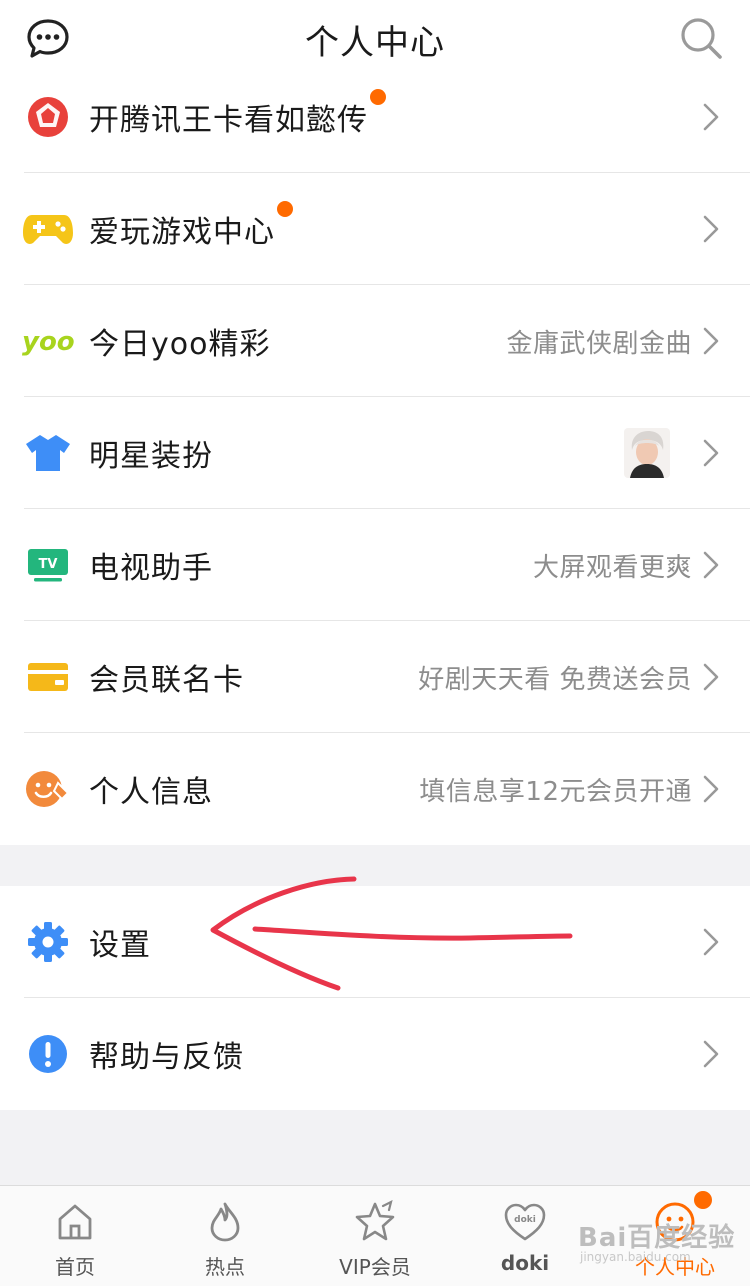  Describe the element at coordinates (375, 1220) in the screenshot. I see `vip-star-icon` at that location.